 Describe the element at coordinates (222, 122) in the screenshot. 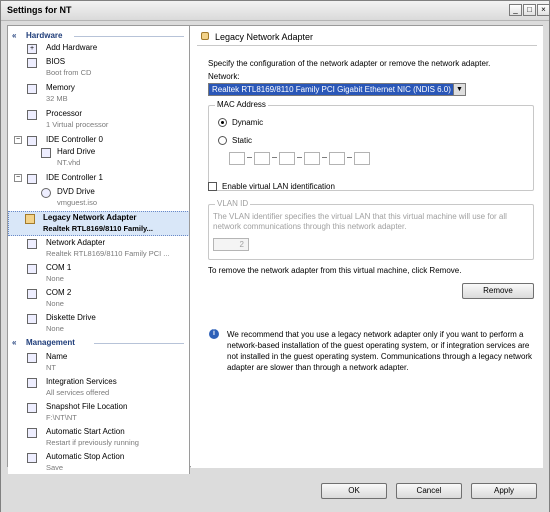

I see `dynamic-radio` at that location.